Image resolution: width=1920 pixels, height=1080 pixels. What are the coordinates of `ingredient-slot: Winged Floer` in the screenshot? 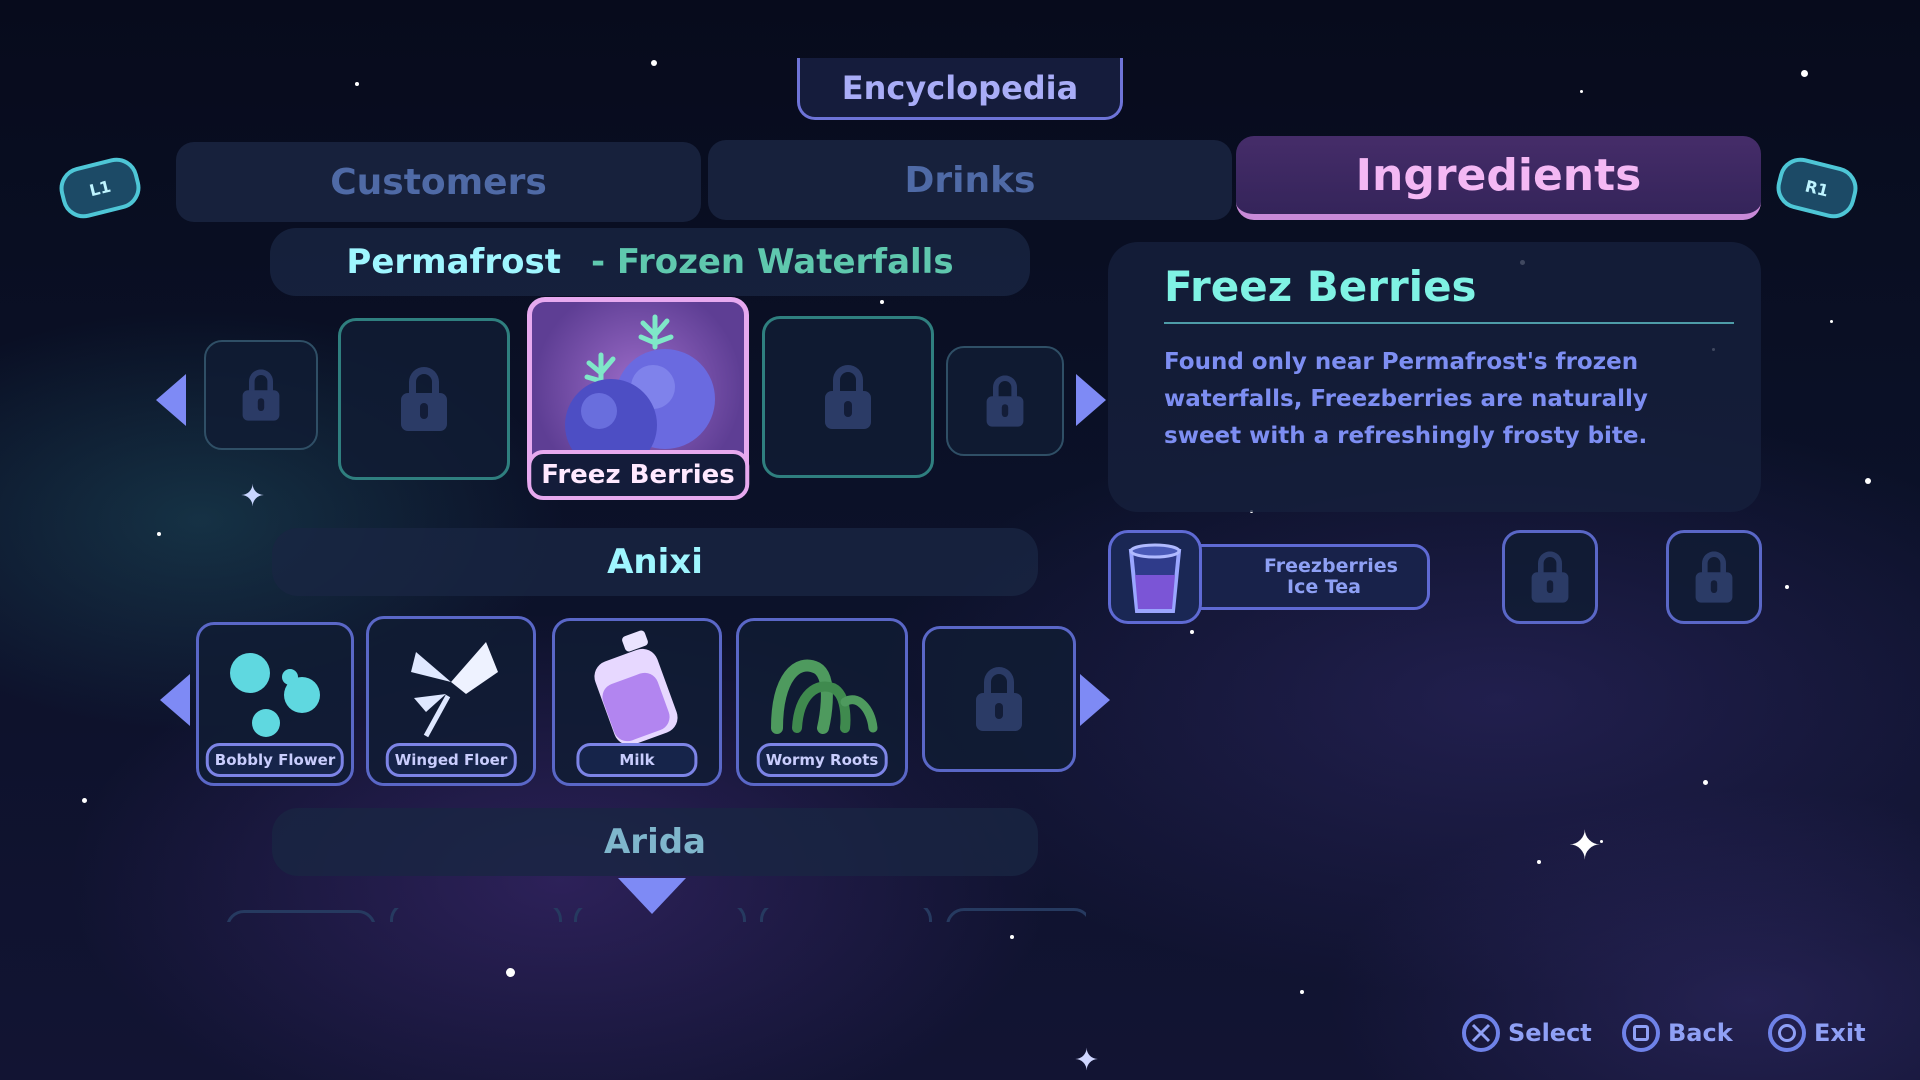 It's located at (451, 701).